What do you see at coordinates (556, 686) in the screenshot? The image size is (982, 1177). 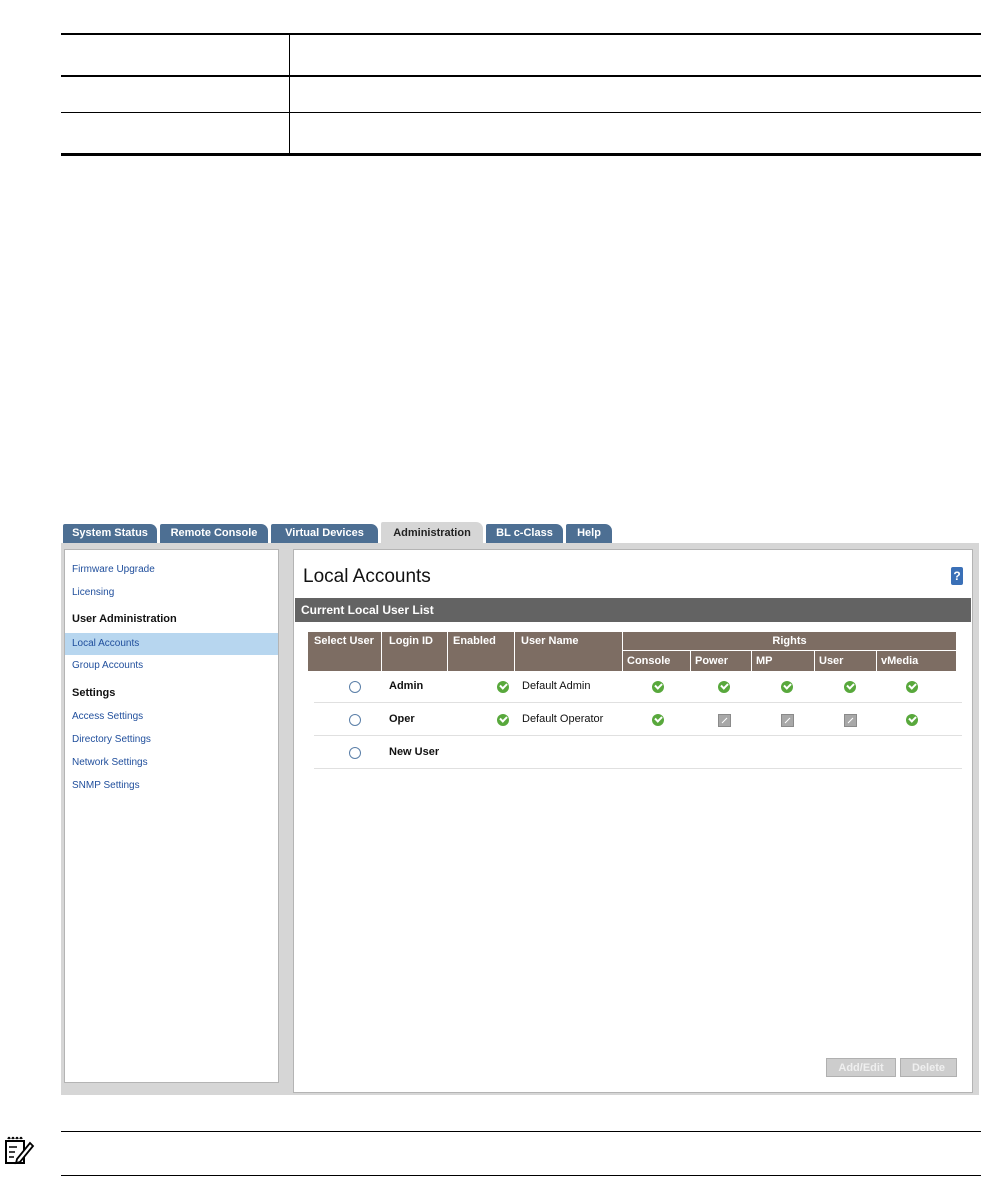 I see `user-name: Default Admin` at bounding box center [556, 686].